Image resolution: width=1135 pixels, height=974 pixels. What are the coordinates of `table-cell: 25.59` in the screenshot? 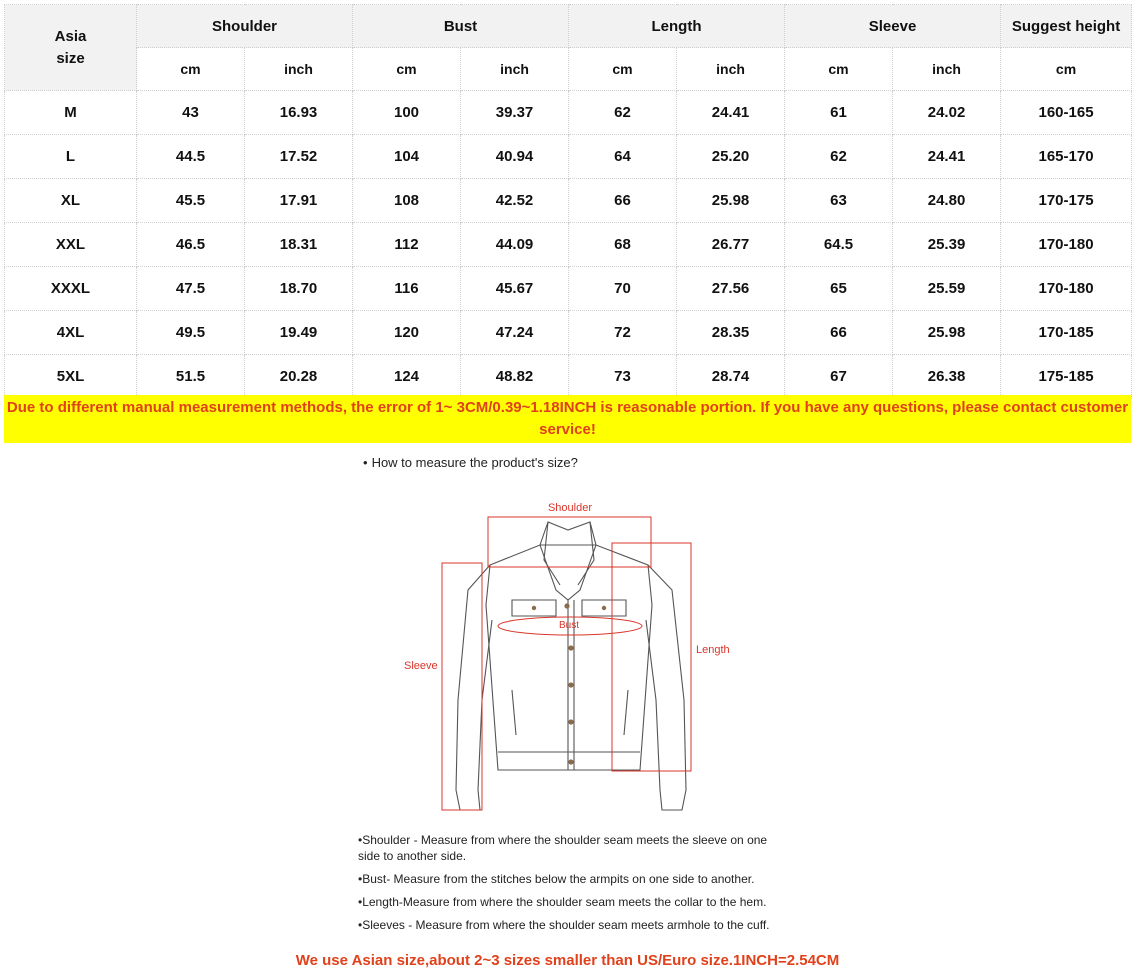 It's located at (947, 288).